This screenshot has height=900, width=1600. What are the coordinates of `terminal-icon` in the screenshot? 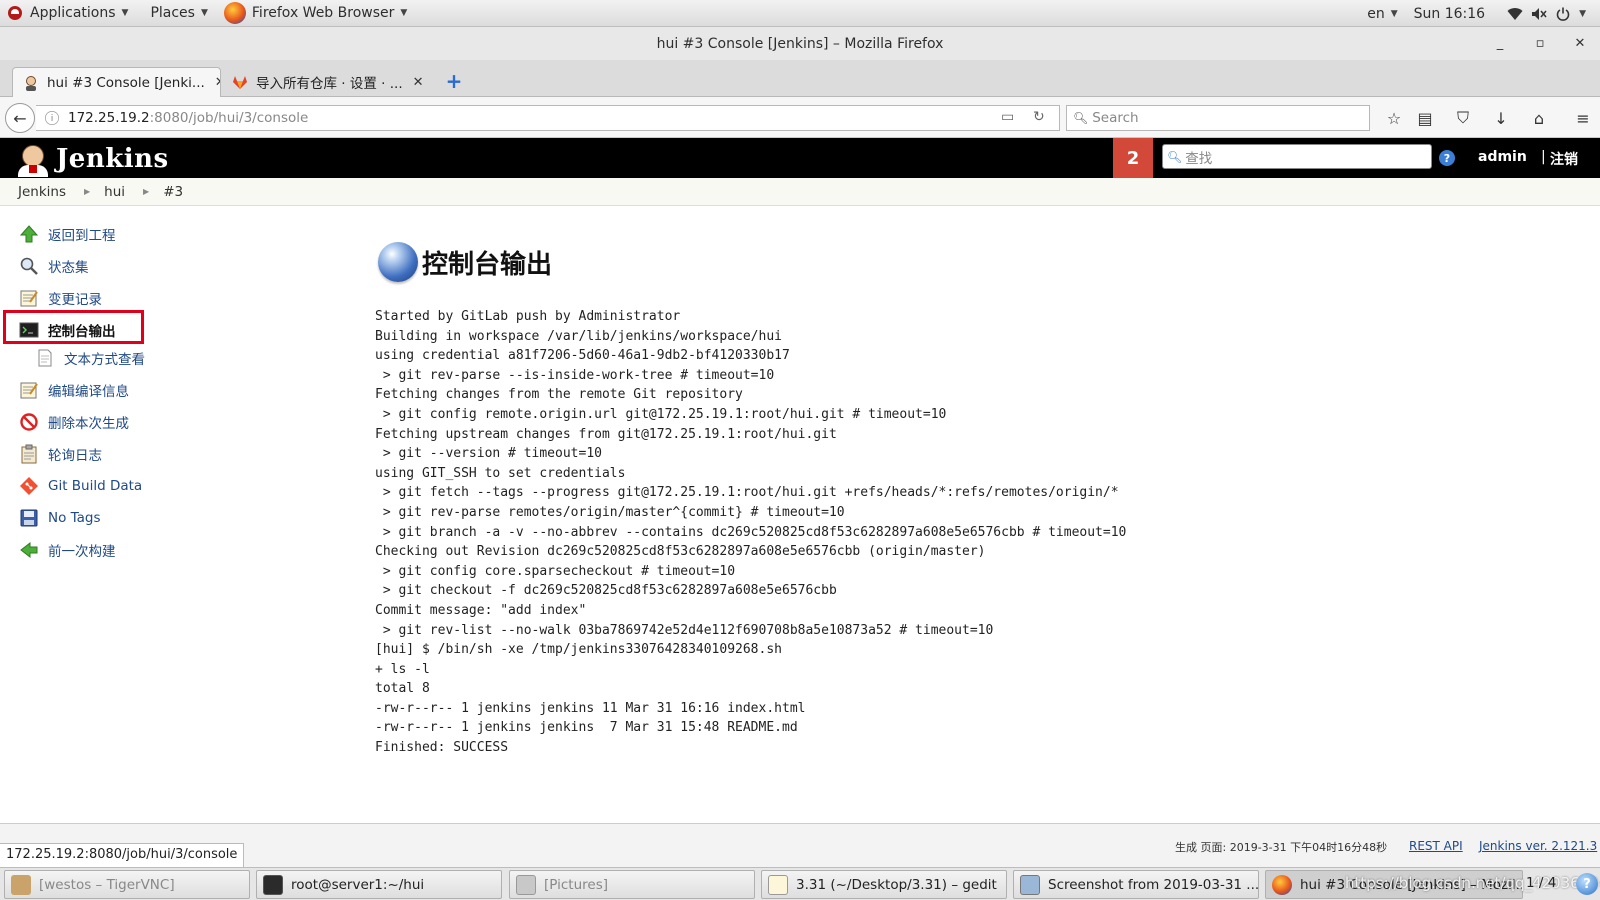 It's located at (273, 884).